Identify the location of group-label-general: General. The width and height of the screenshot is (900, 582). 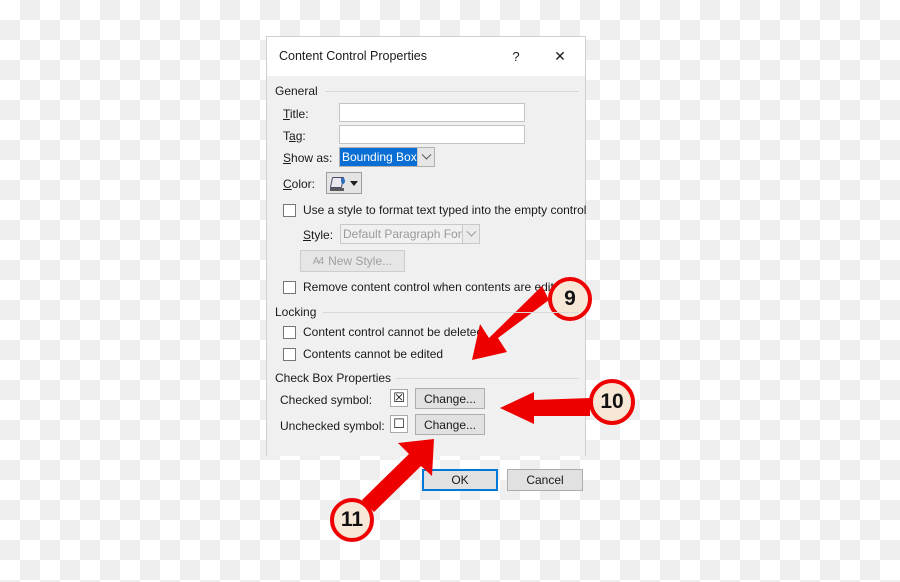
(299, 91).